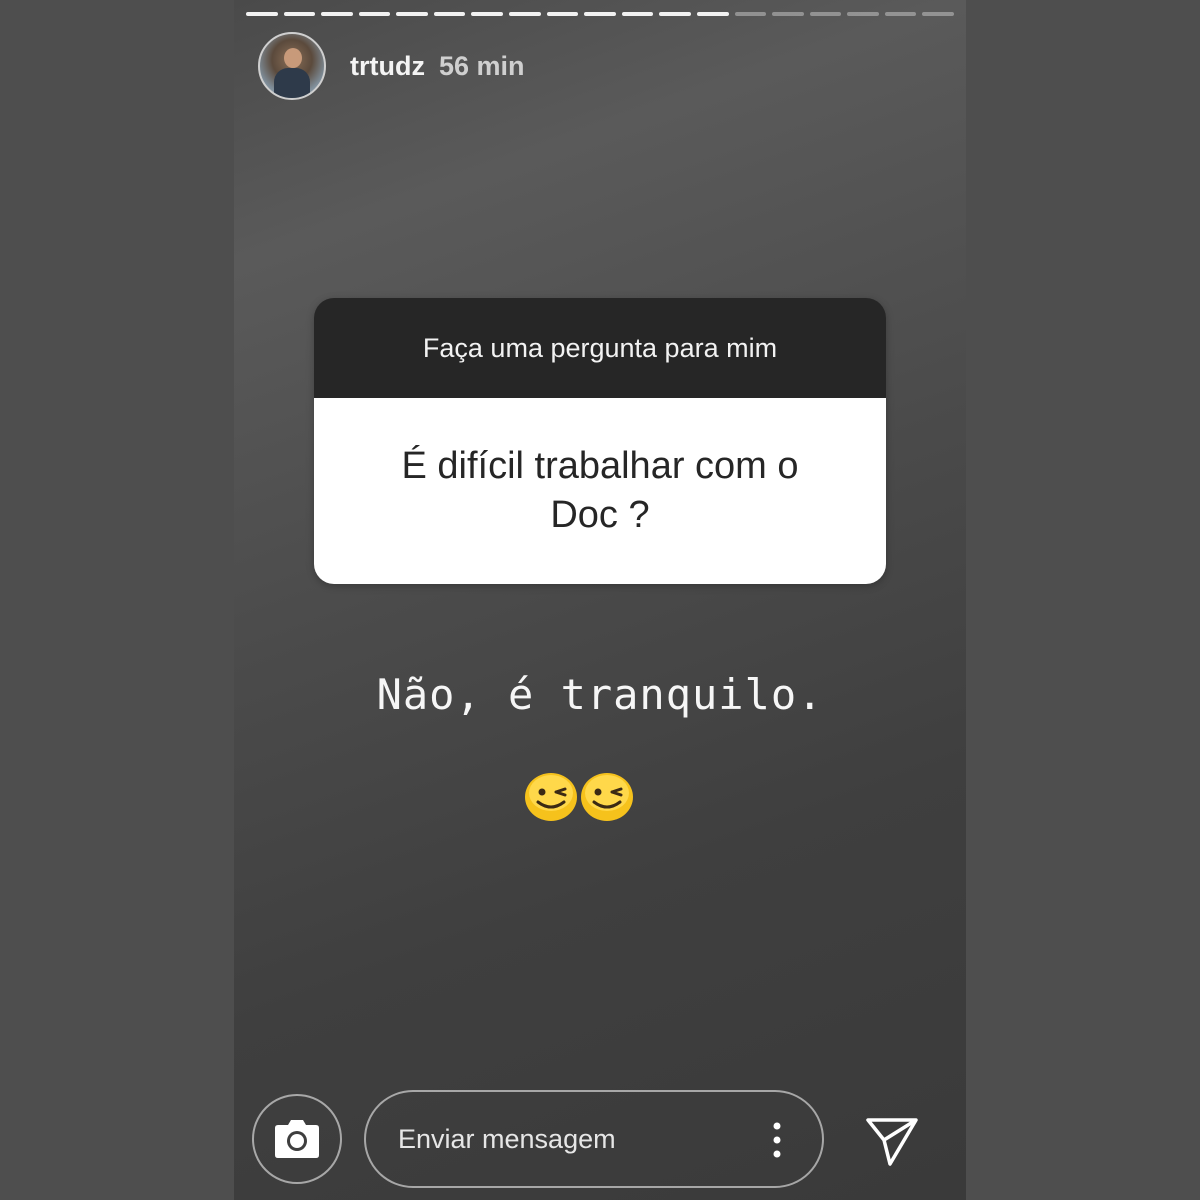 The image size is (1200, 1200). Describe the element at coordinates (892, 1140) in the screenshot. I see `send-icon` at that location.